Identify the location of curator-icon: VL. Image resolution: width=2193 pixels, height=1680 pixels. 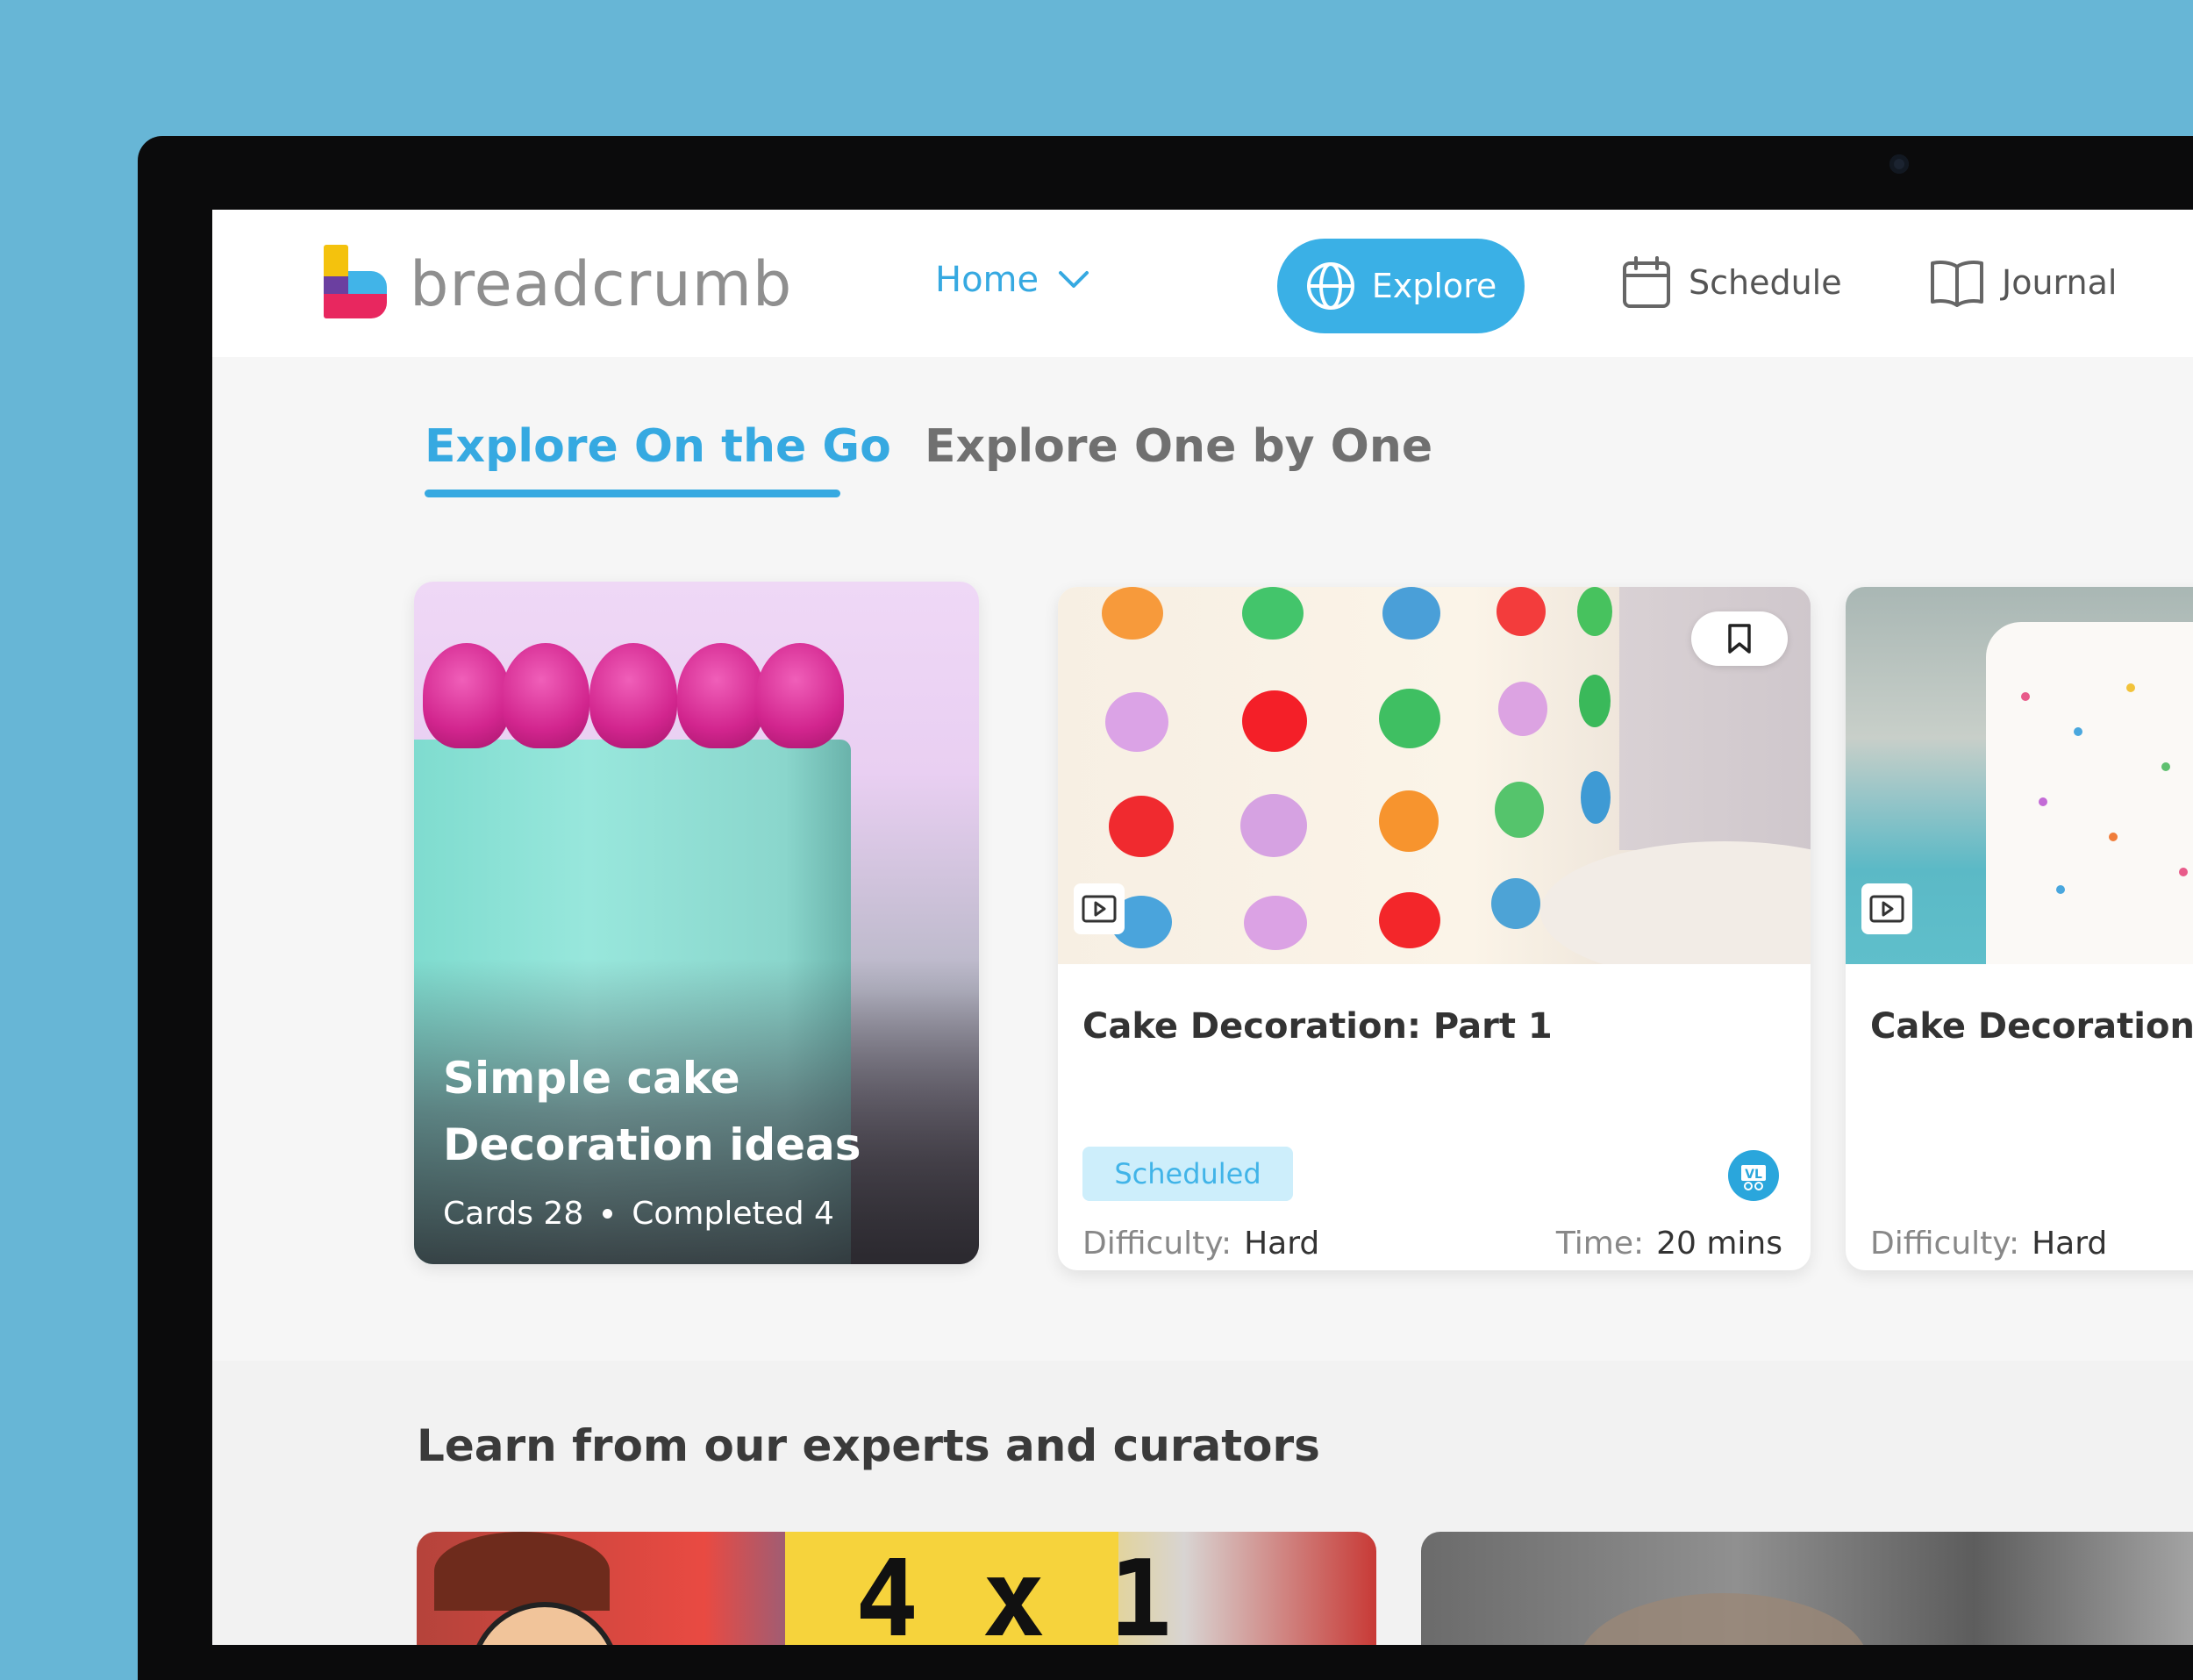
(1753, 1175).